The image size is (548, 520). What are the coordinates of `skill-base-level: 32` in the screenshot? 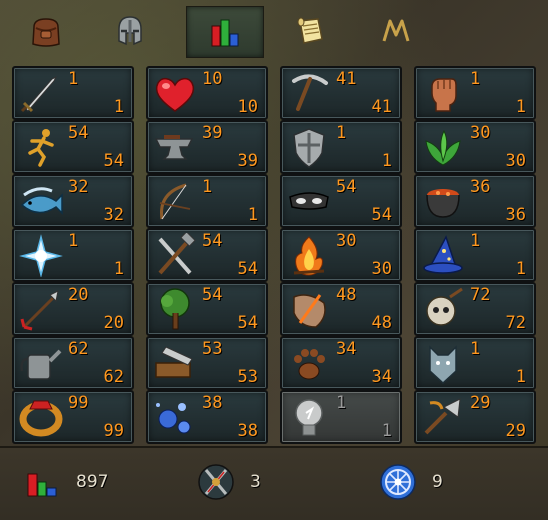 It's located at (113, 215).